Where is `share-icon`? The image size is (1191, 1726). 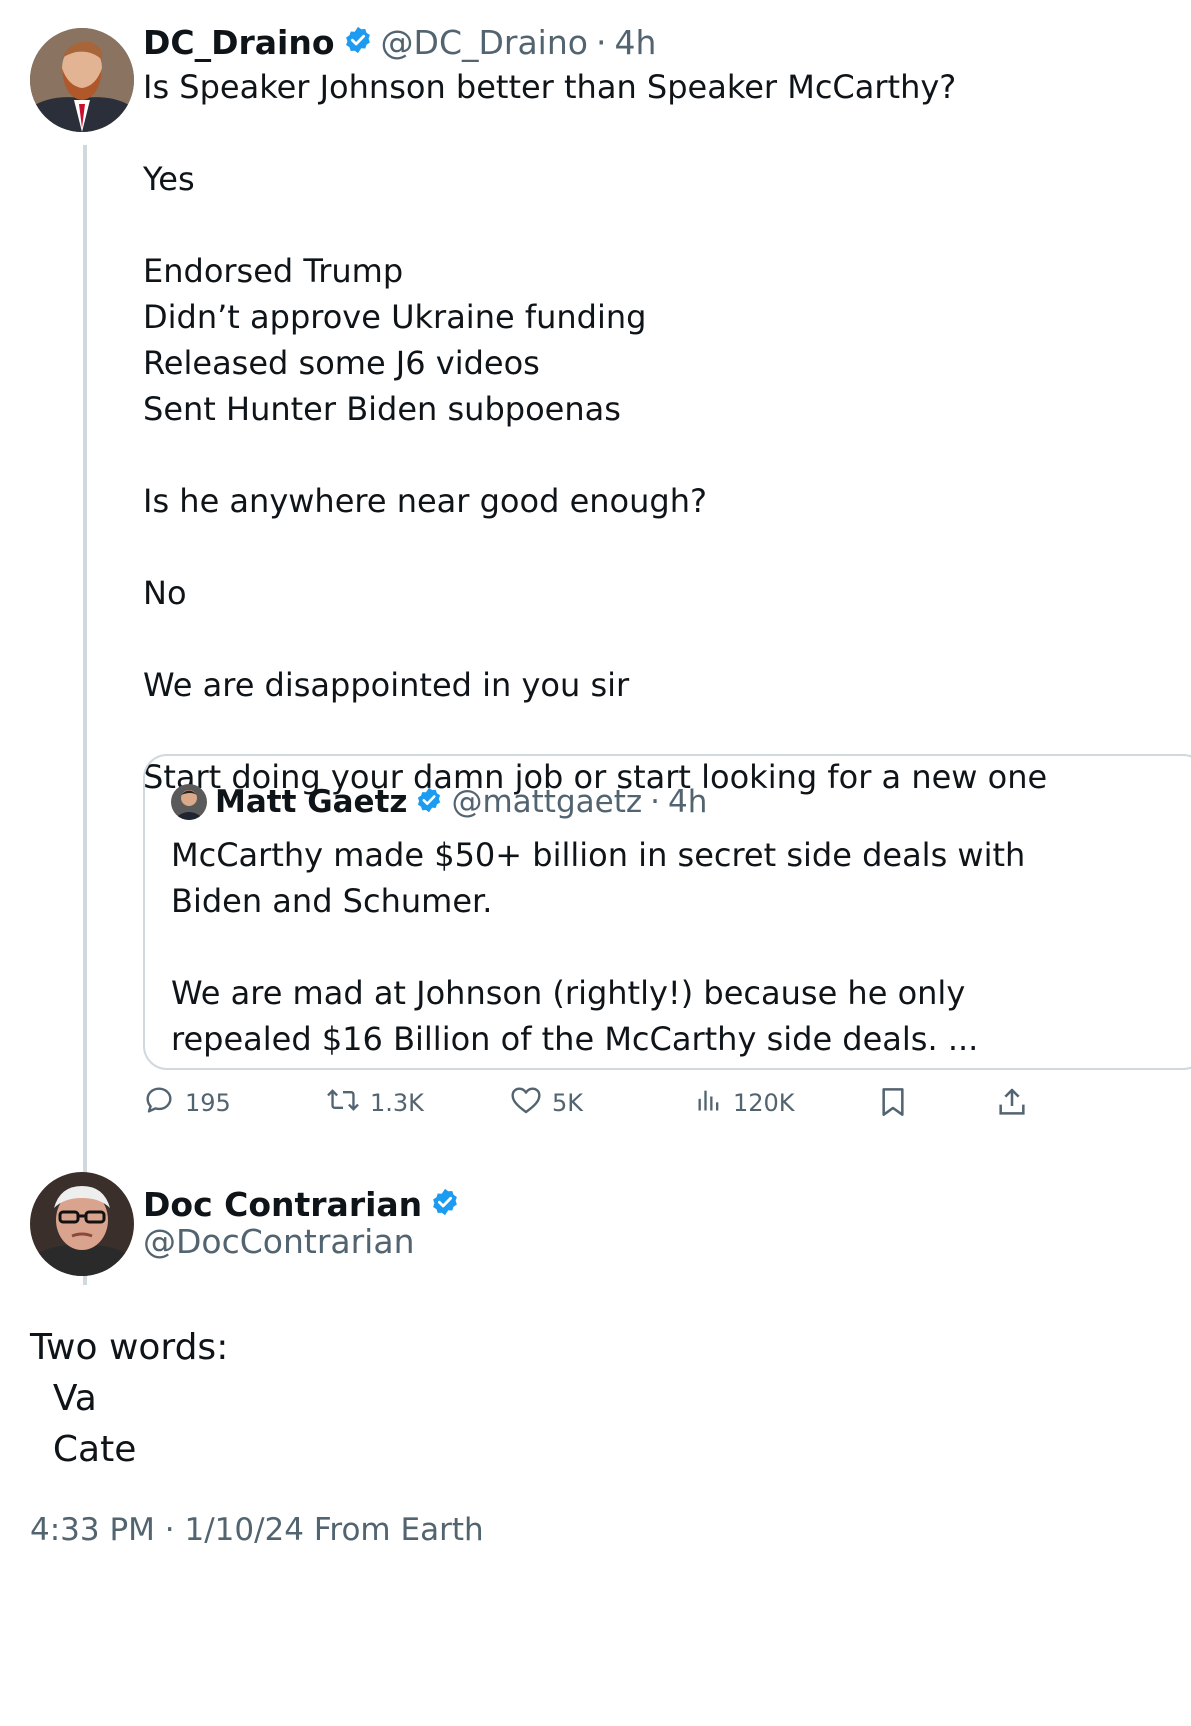 share-icon is located at coordinates (1012, 1105).